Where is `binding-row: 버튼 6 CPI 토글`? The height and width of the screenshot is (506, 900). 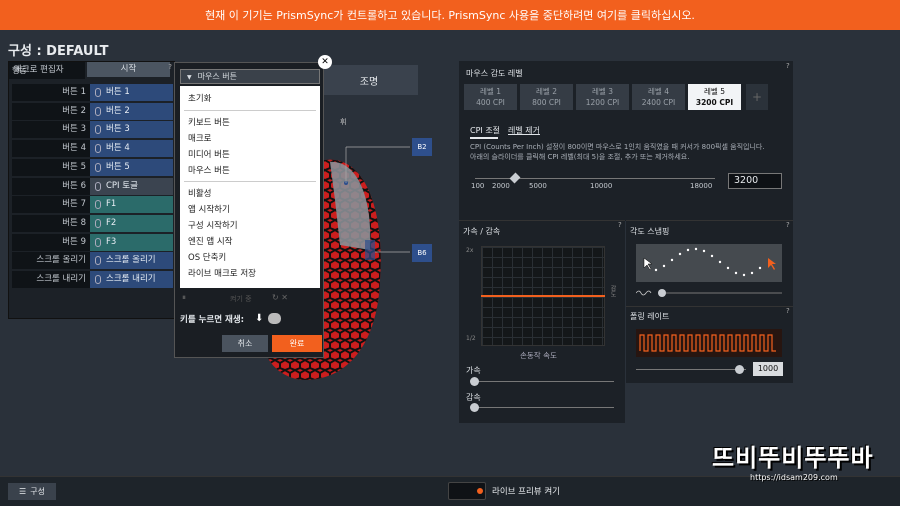 binding-row: 버튼 6 CPI 토글 is located at coordinates (92, 186).